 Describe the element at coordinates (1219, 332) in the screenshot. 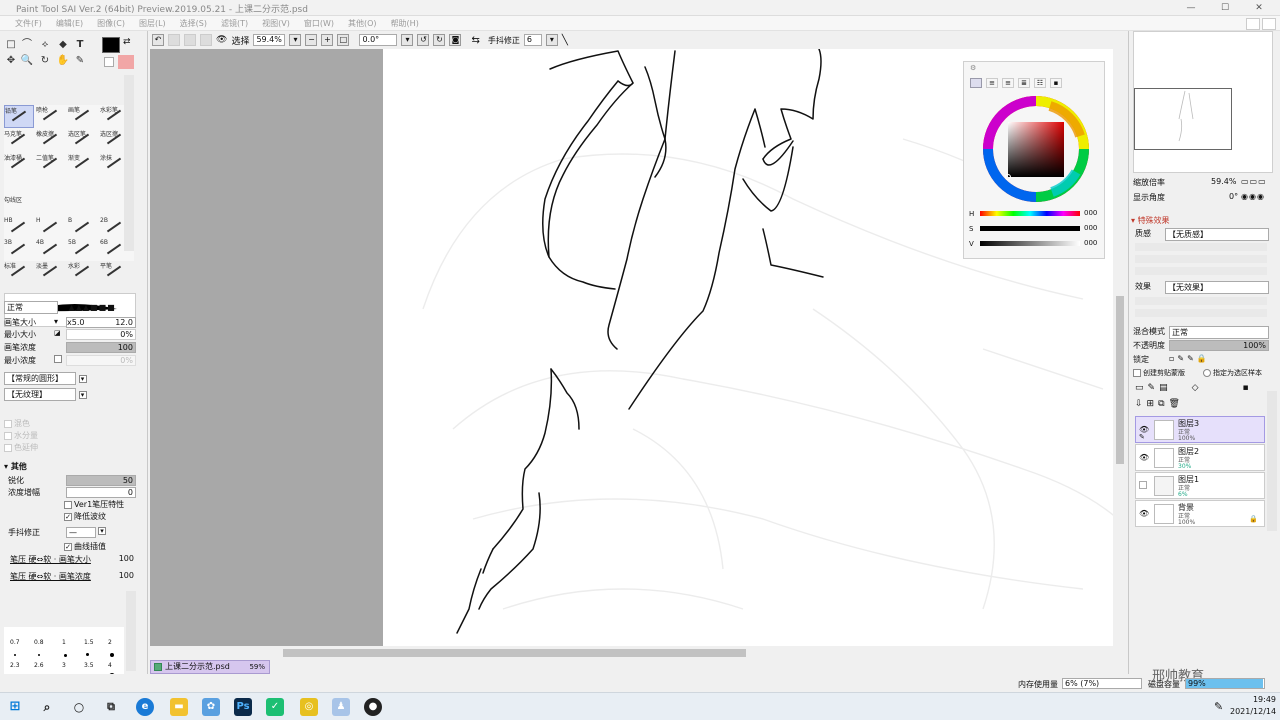

I see `blend-select: 正常` at that location.